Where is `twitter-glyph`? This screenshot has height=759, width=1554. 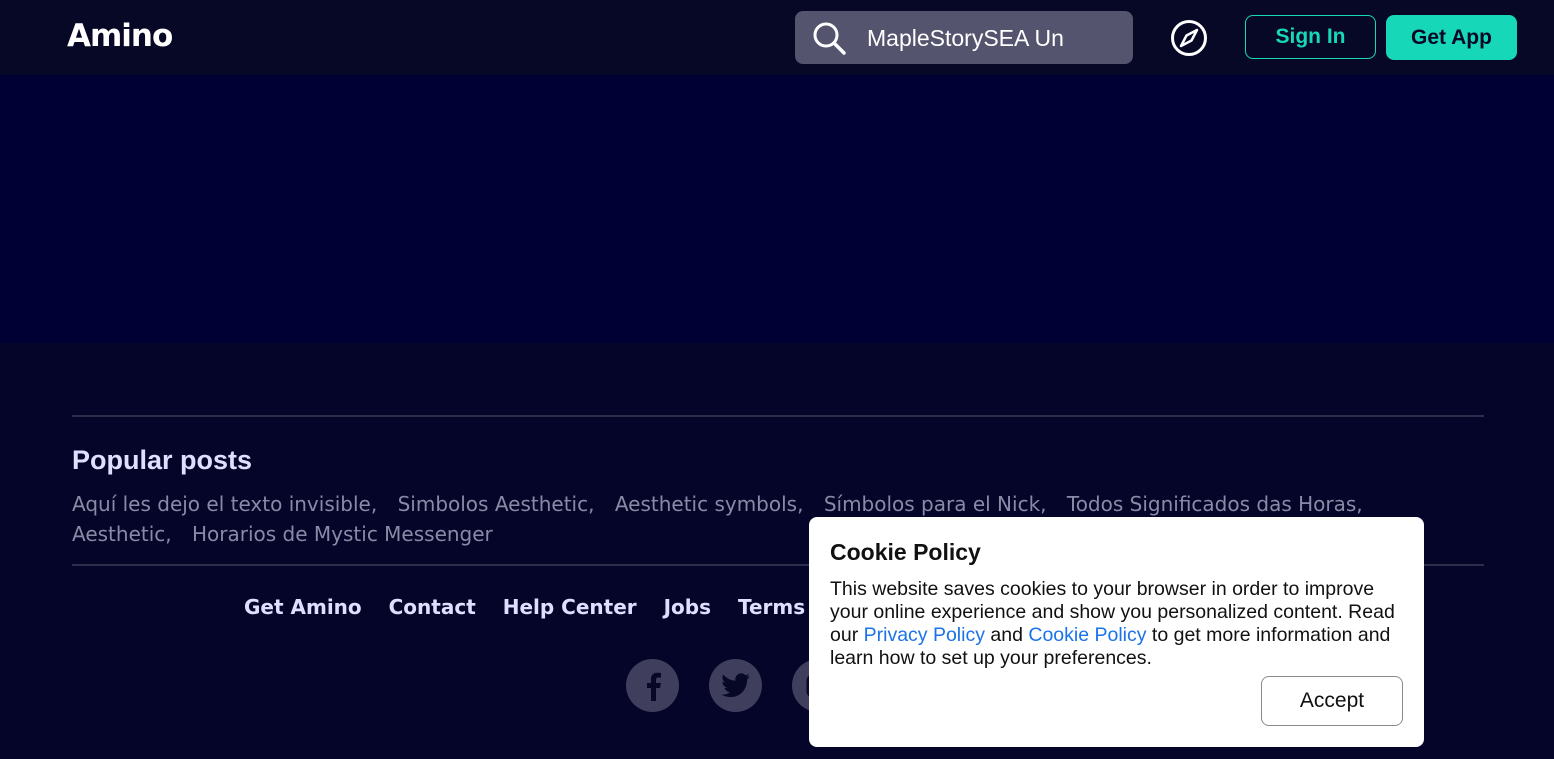 twitter-glyph is located at coordinates (735, 684).